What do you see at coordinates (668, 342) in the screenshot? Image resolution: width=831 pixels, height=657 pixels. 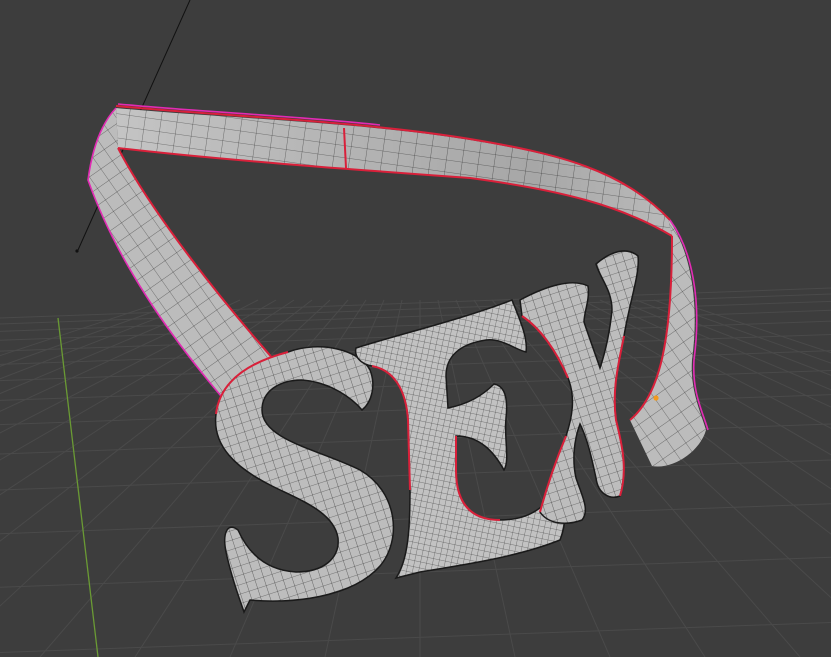 I see `strap-right-band` at bounding box center [668, 342].